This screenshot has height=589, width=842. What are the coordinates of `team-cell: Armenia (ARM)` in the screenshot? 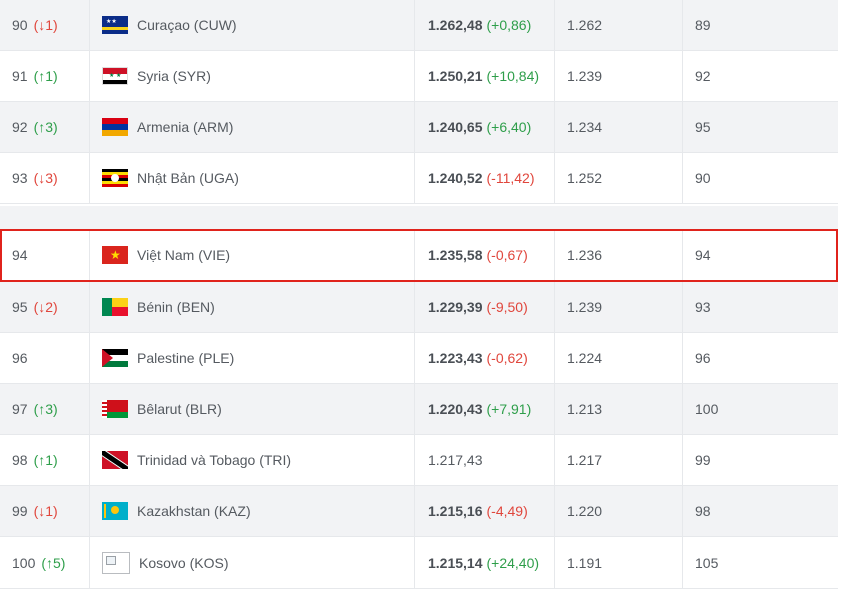 It's located at (167, 127).